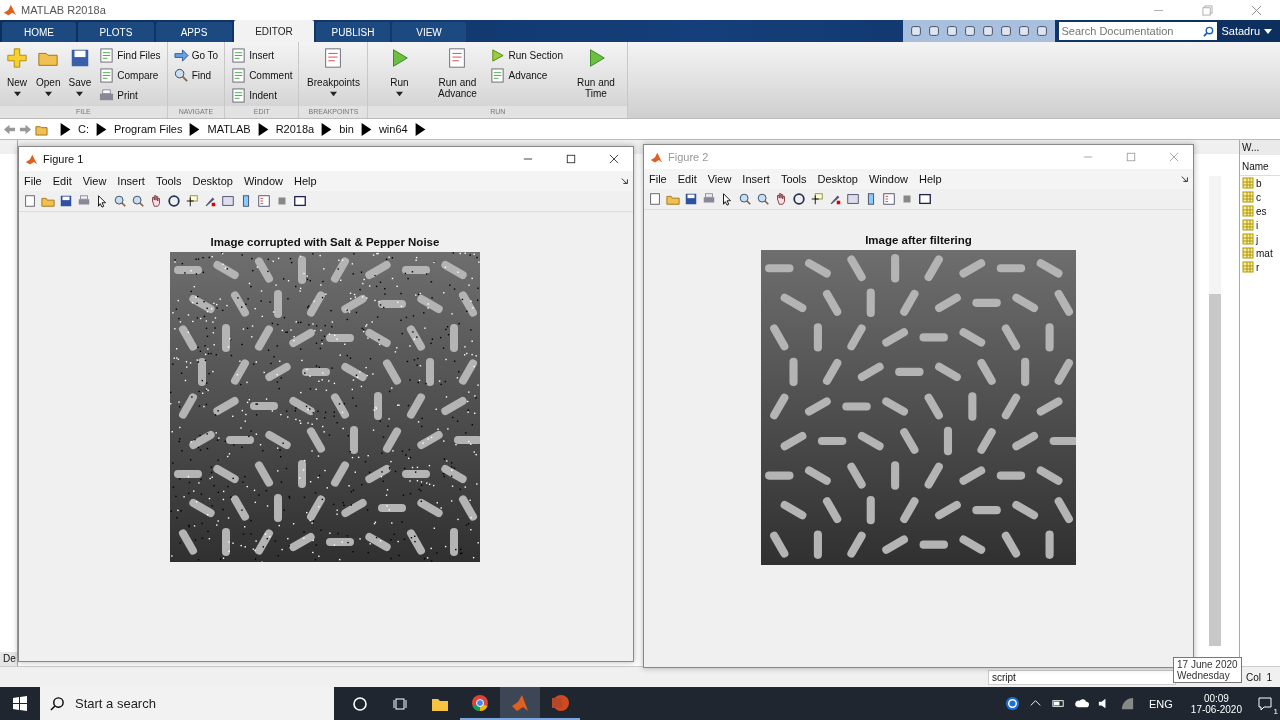 The width and height of the screenshot is (1280, 720). I want to click on taskbar-search-box: Start a search, so click(187, 703).